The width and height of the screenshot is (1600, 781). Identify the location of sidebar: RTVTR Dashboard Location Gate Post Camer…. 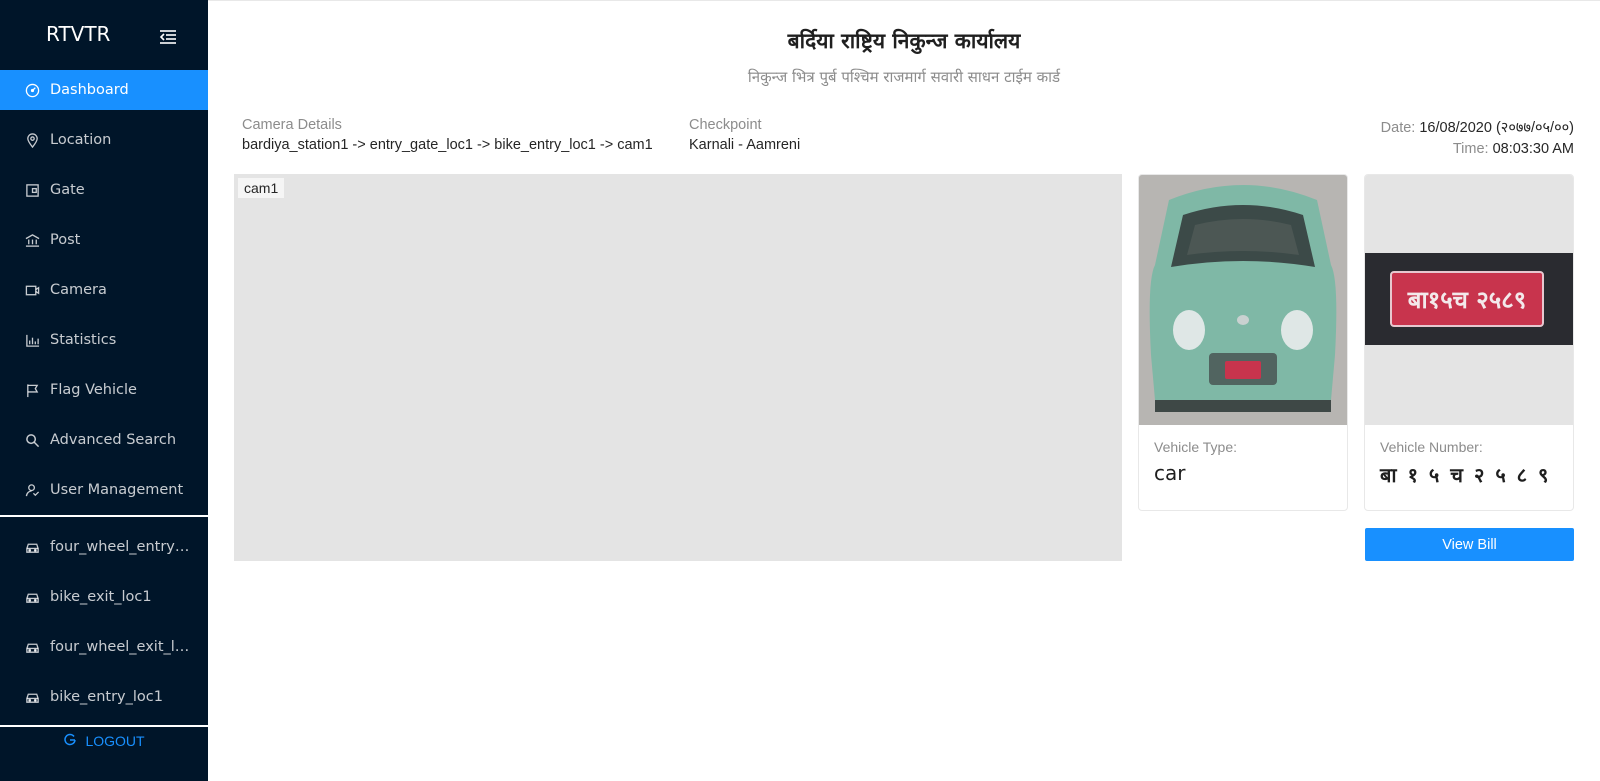
(104, 390).